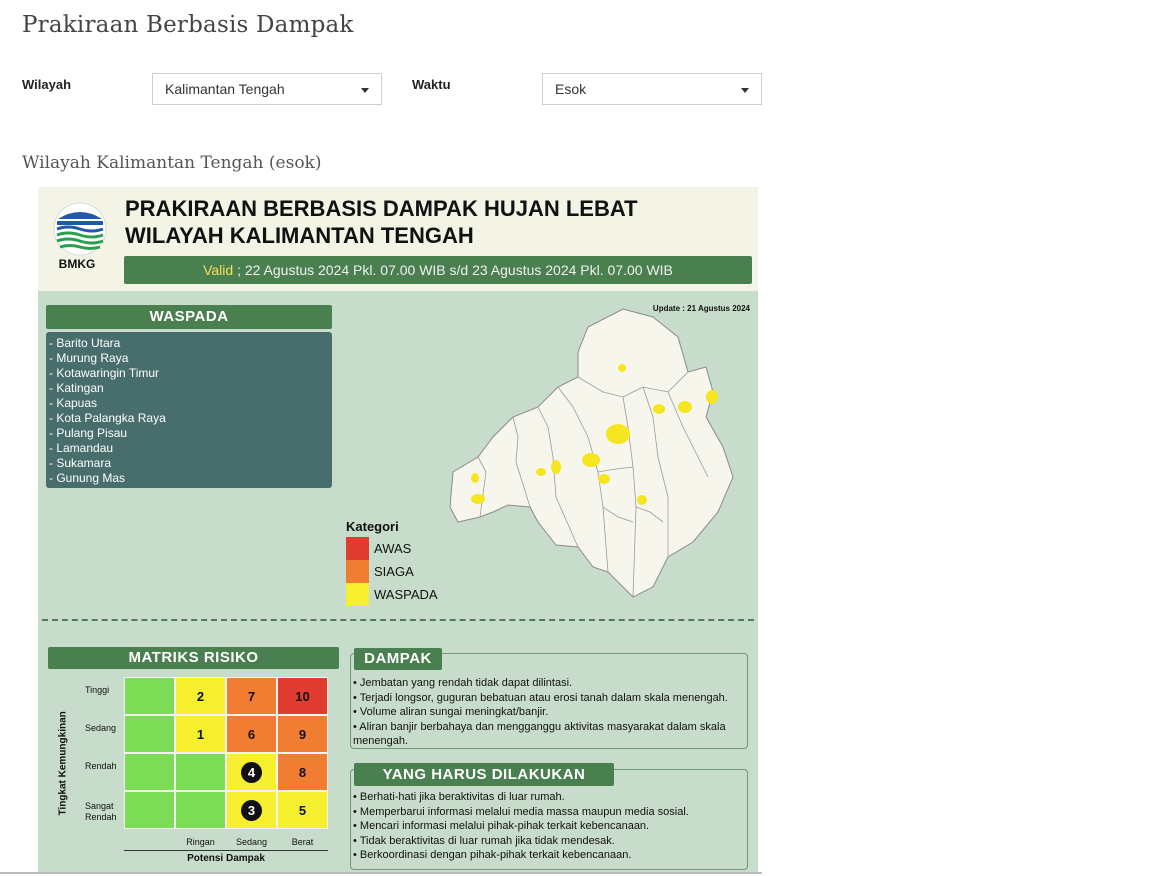 This screenshot has width=1152, height=876. Describe the element at coordinates (73, 403) in the screenshot. I see `waspada-item: - Kapuas` at that location.